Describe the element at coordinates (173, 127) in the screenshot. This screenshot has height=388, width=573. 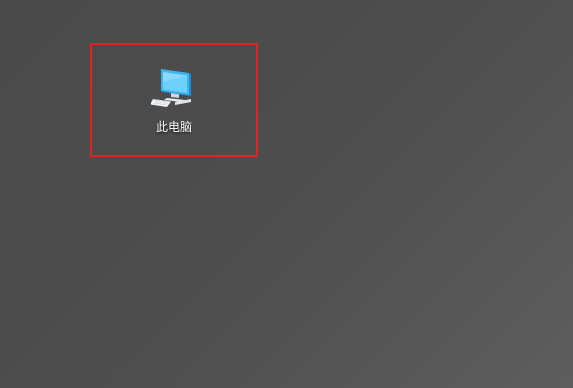
I see `this-pc-label: 此电脑` at that location.